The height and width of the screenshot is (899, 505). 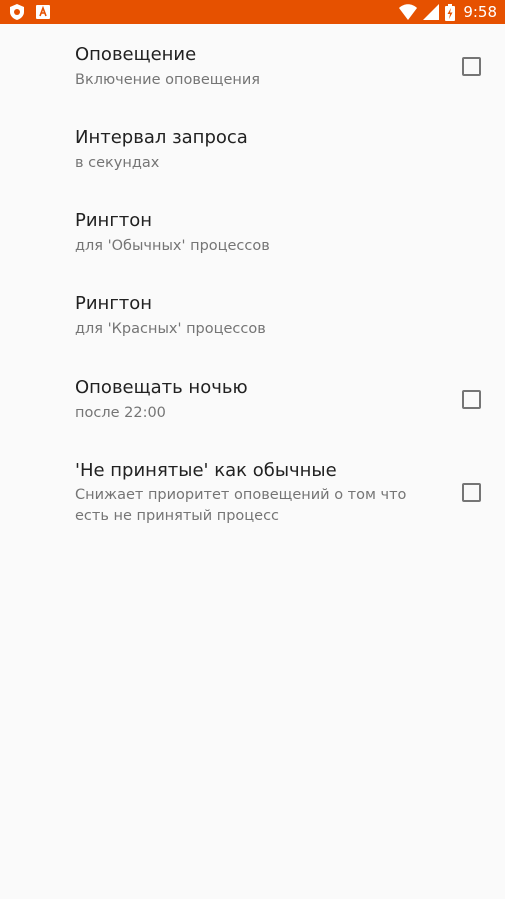 I want to click on pref-title: 'Не принятые' как обычные, so click(x=206, y=470).